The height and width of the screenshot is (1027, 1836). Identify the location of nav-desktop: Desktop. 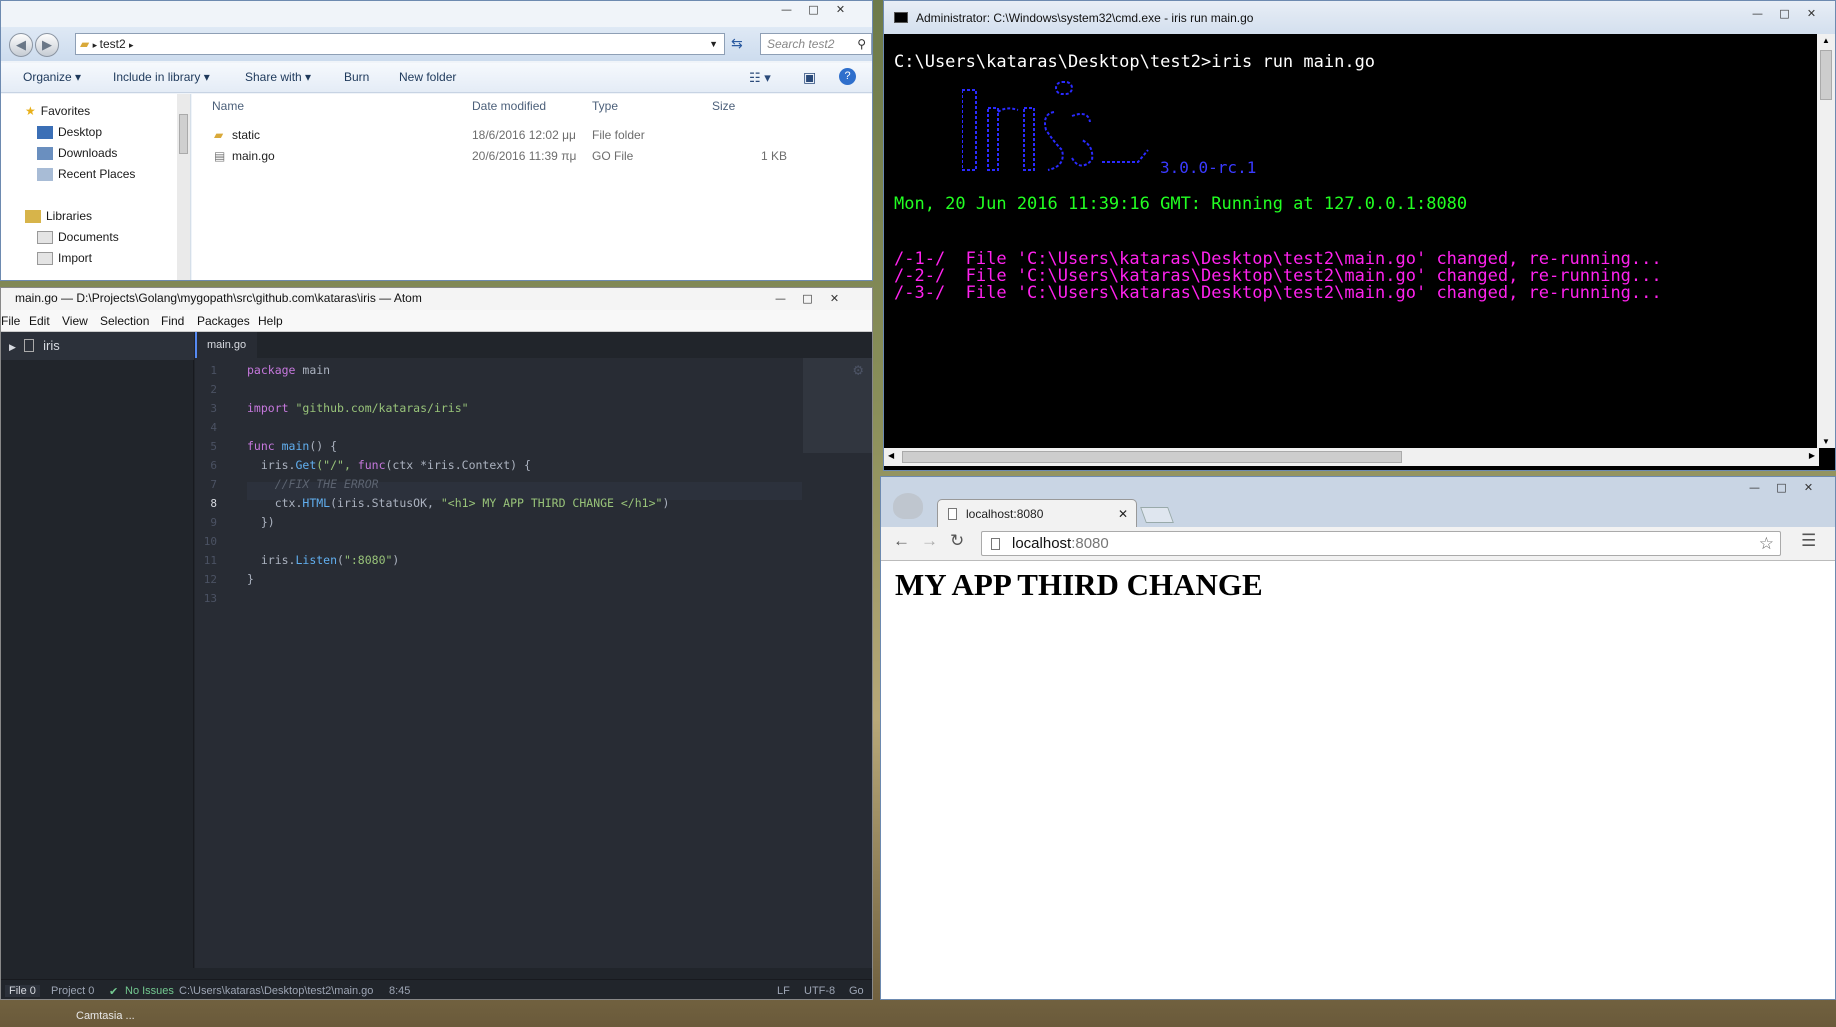
(69, 132).